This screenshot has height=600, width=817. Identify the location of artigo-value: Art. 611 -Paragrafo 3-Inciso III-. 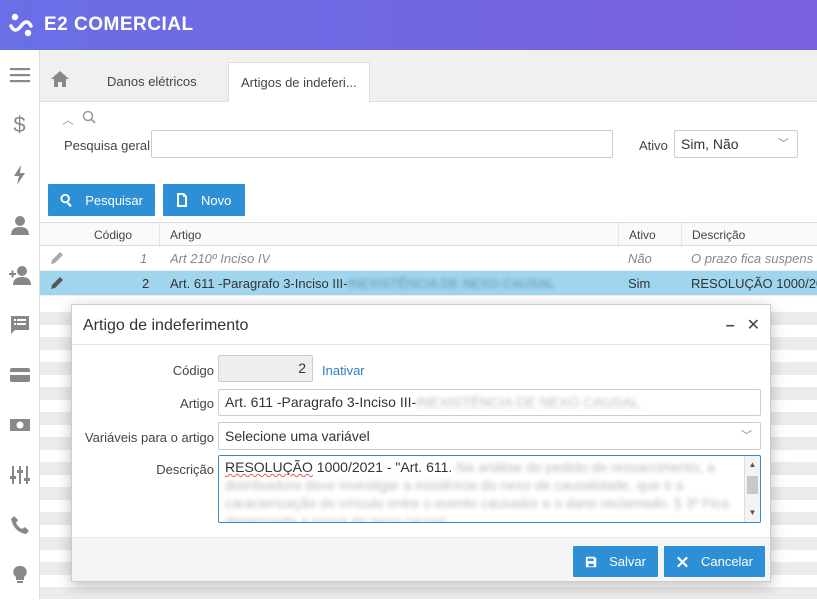
(321, 402).